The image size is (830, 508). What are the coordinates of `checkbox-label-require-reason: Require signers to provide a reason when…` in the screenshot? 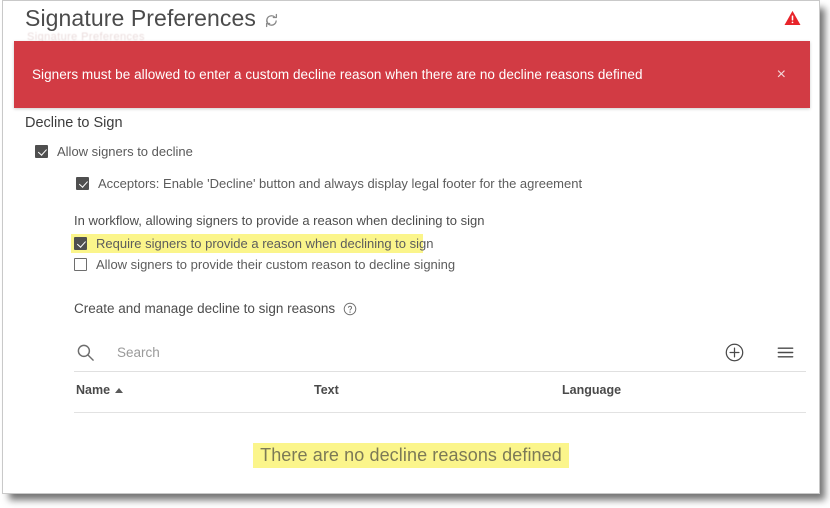 It's located at (265, 243).